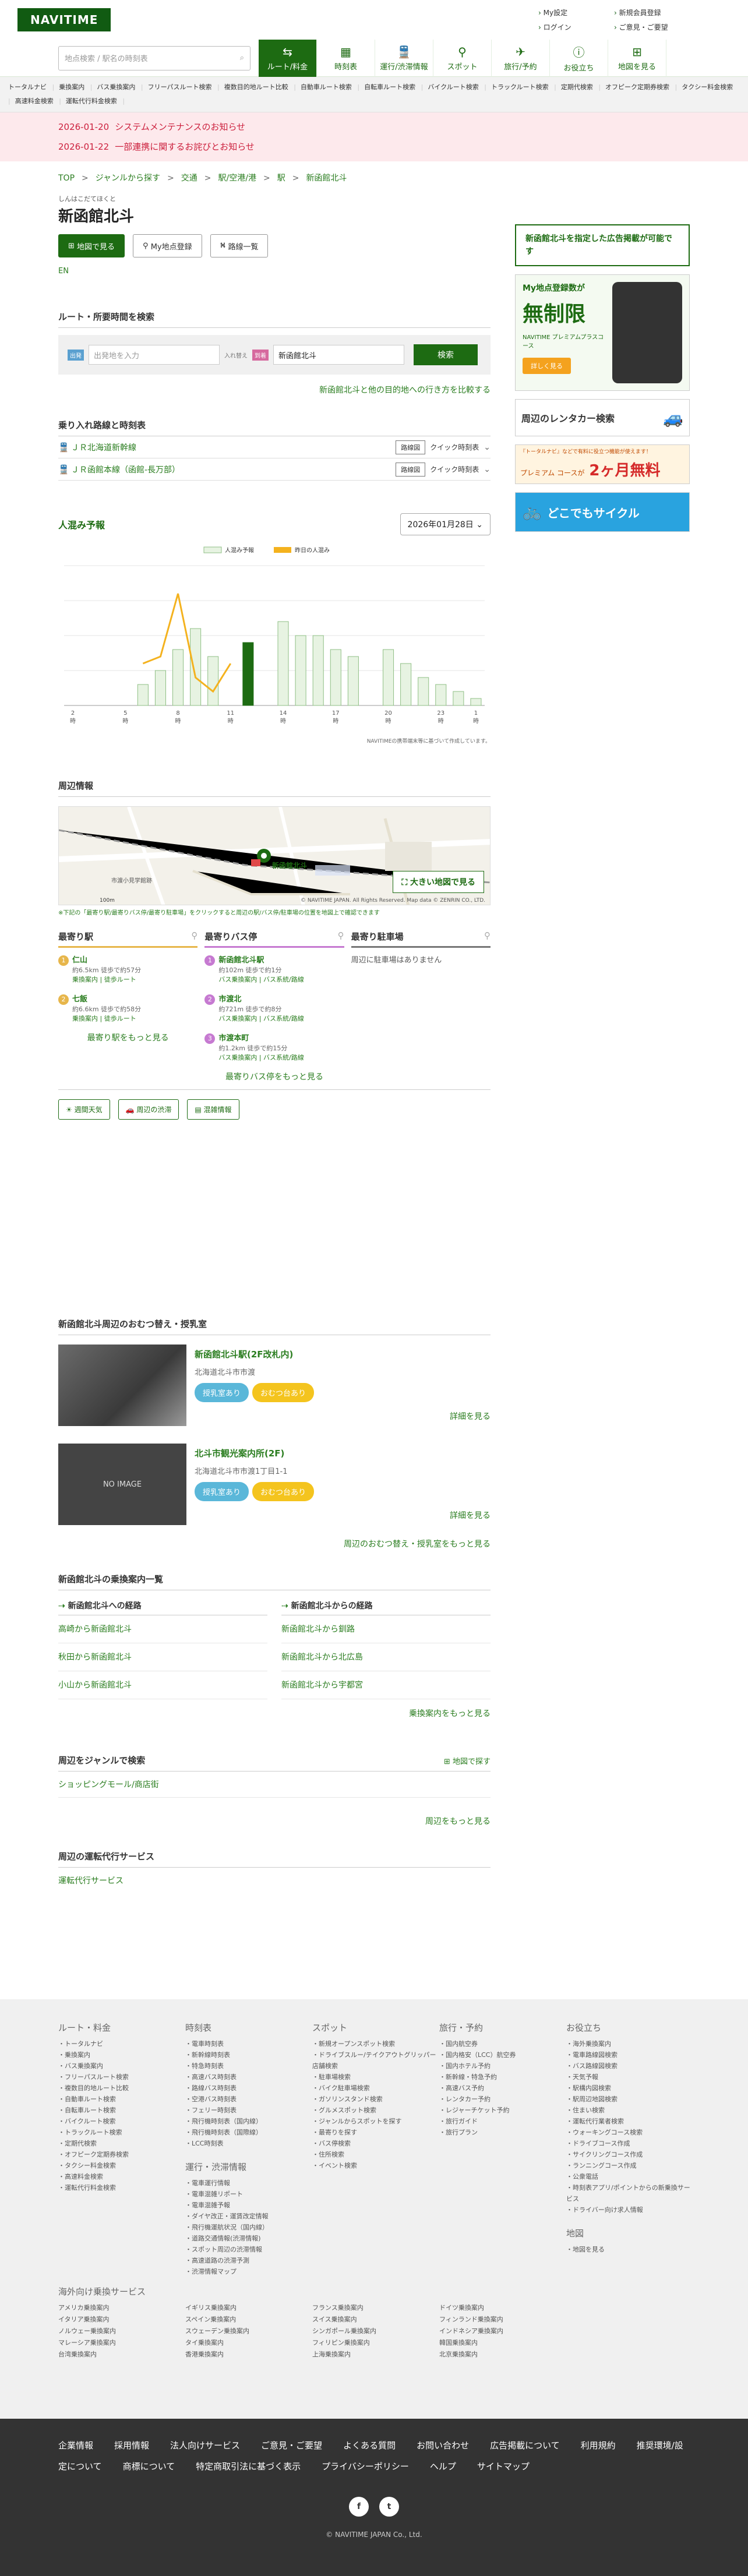 This screenshot has height=2576, width=748. Describe the element at coordinates (629, 2193) in the screenshot. I see `footer-link: 時刻表アプリ/ポイントからの新乗換サービス` at that location.